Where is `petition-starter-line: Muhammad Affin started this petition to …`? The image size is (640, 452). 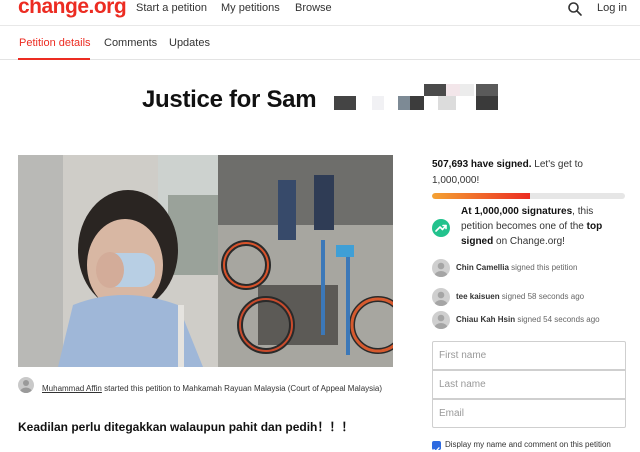 petition-starter-line: Muhammad Affin started this petition to … is located at coordinates (214, 389).